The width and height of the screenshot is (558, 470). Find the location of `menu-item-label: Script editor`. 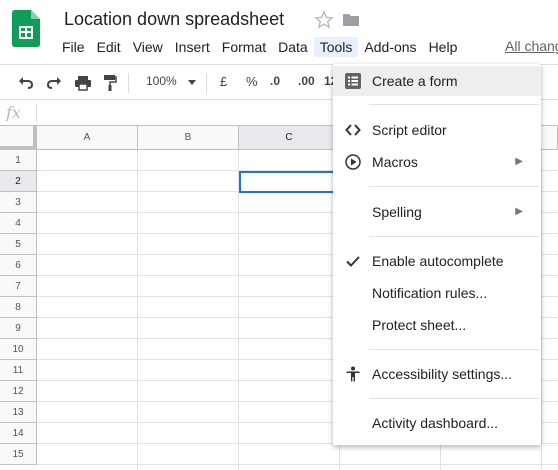

menu-item-label: Script editor is located at coordinates (409, 130).